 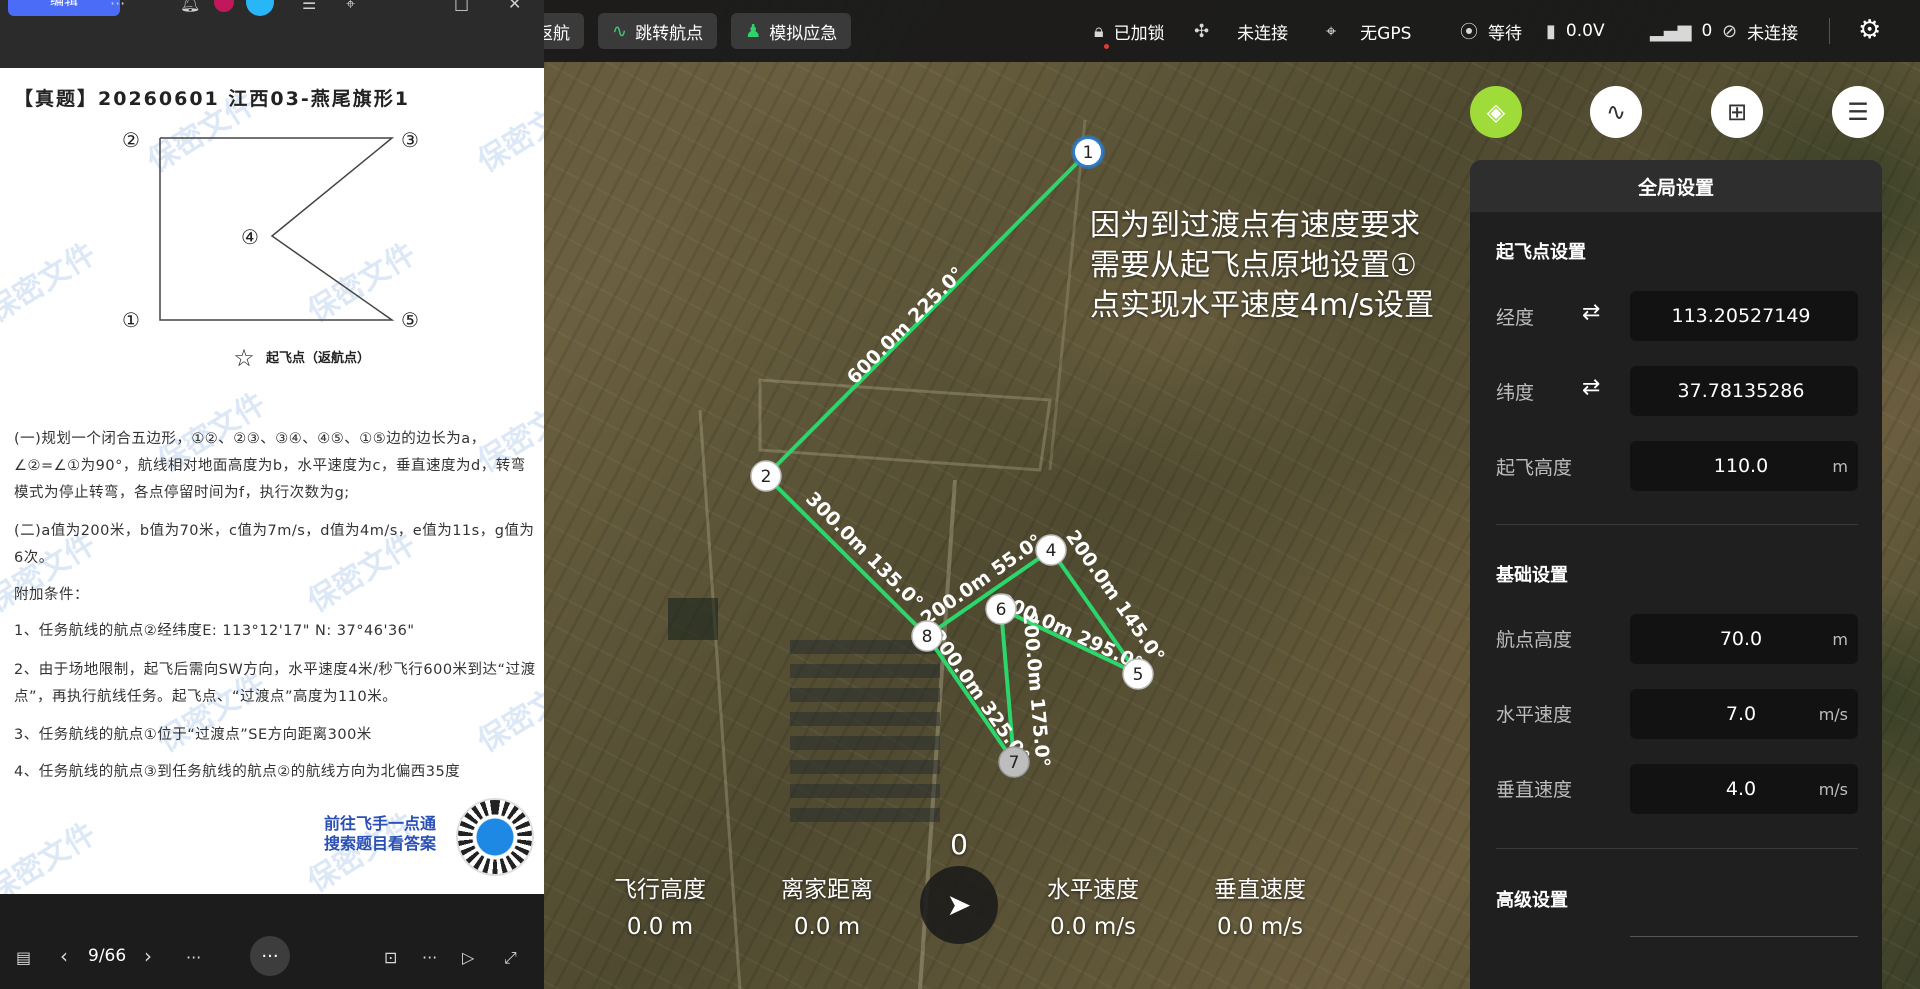 I want to click on battery-status: ▮ 0.0V, so click(x=1575, y=31).